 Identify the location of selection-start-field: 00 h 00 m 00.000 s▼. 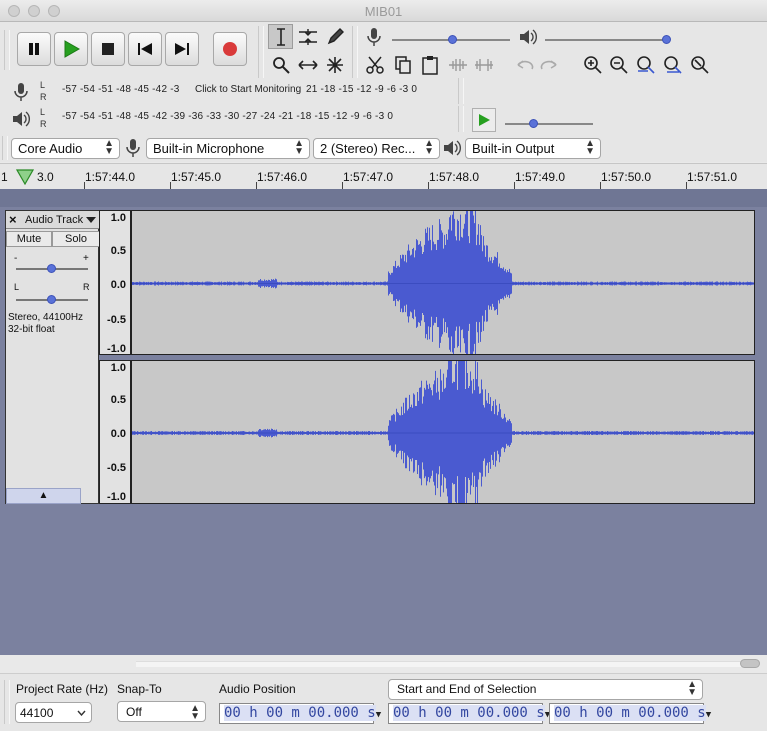
(469, 713).